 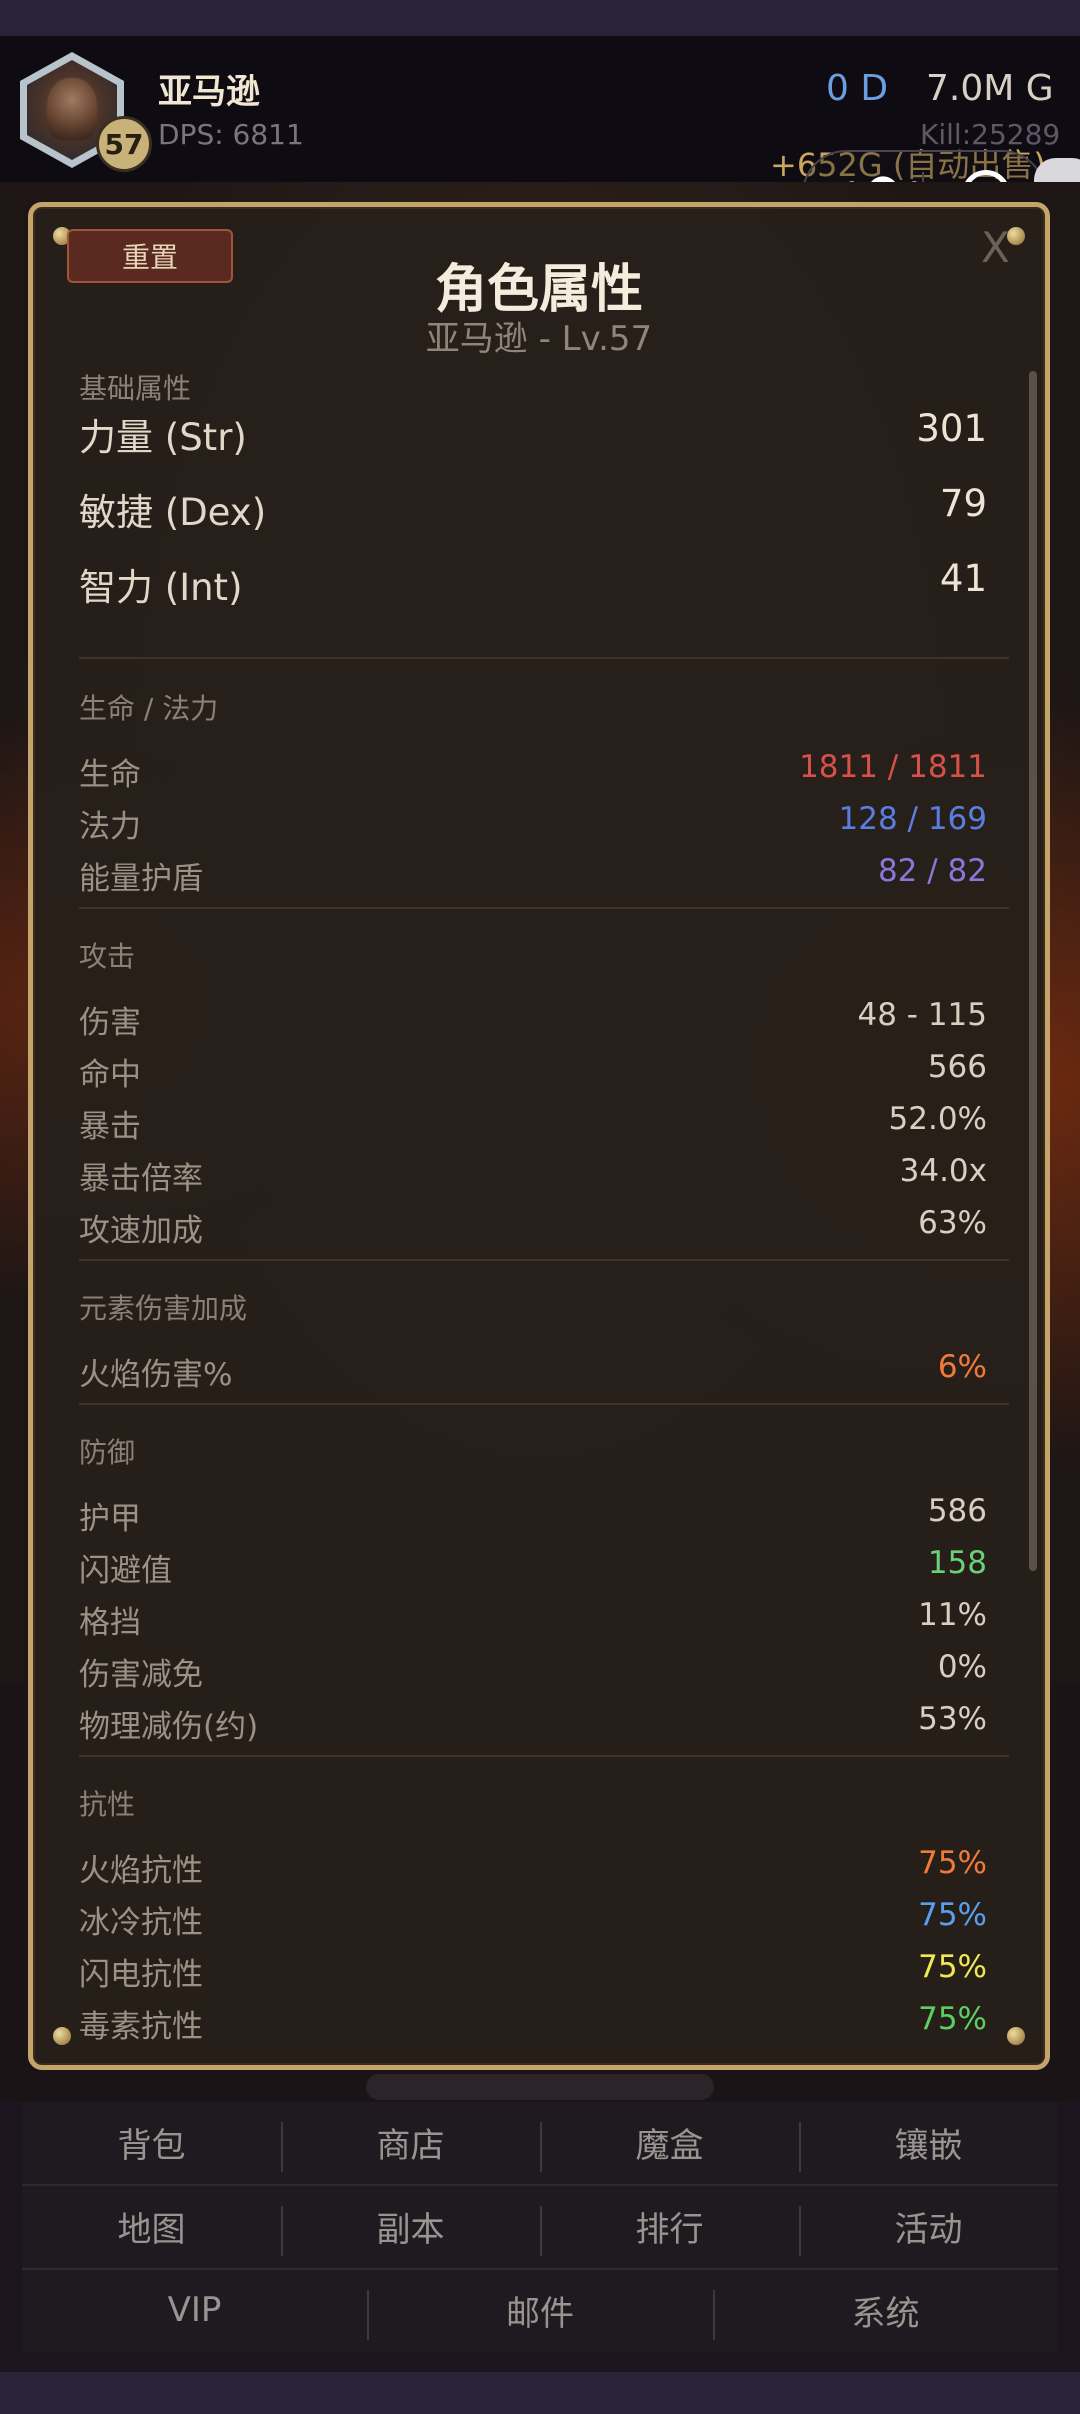 What do you see at coordinates (962, 1367) in the screenshot?
I see `stat-value: 6%` at bounding box center [962, 1367].